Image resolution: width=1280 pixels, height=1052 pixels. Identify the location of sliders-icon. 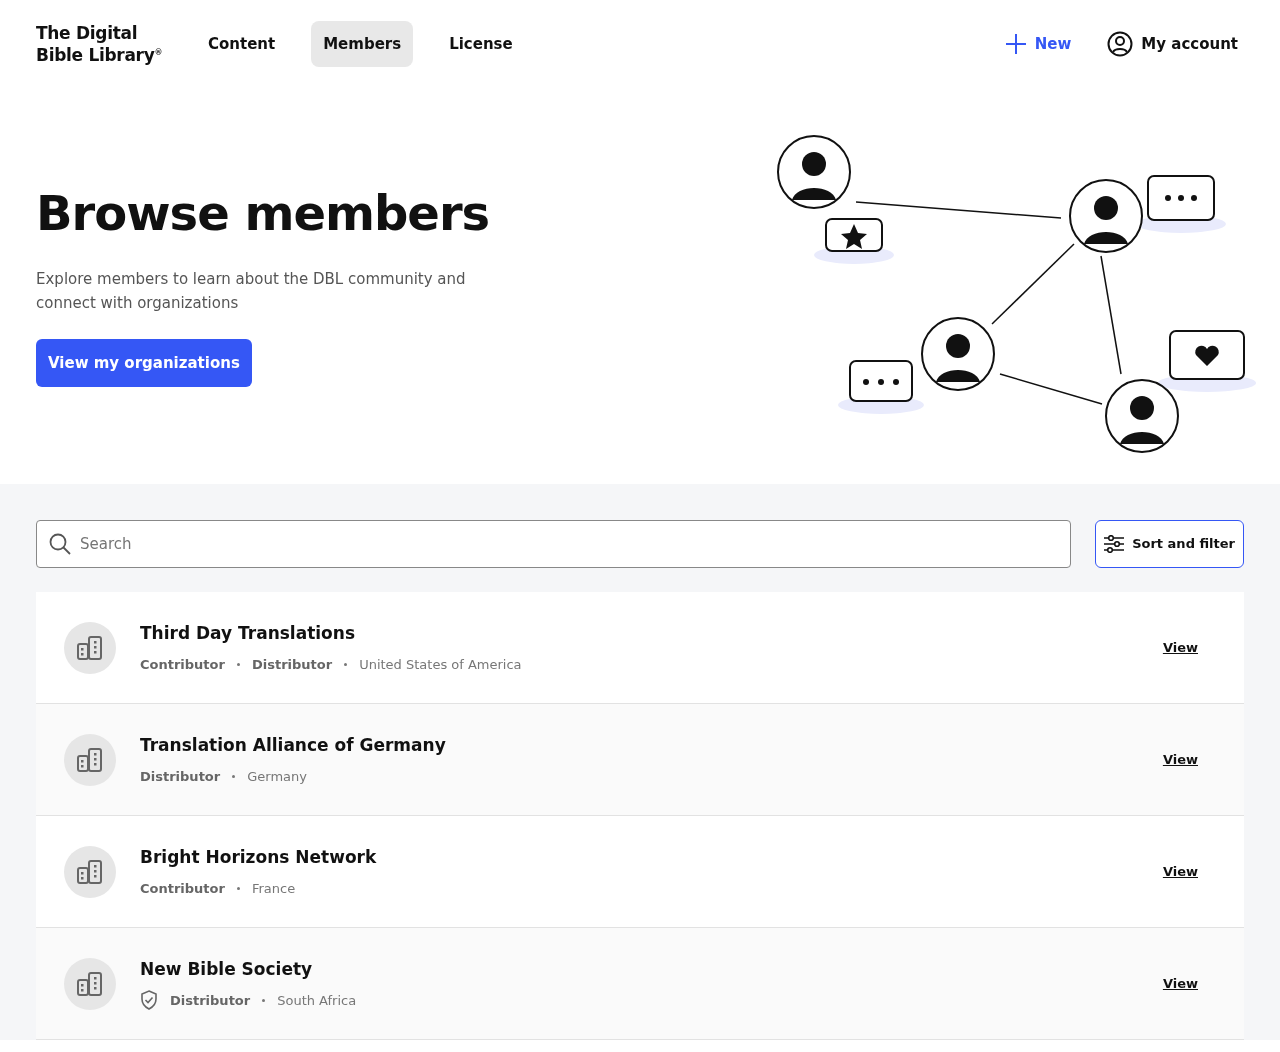
(1114, 544).